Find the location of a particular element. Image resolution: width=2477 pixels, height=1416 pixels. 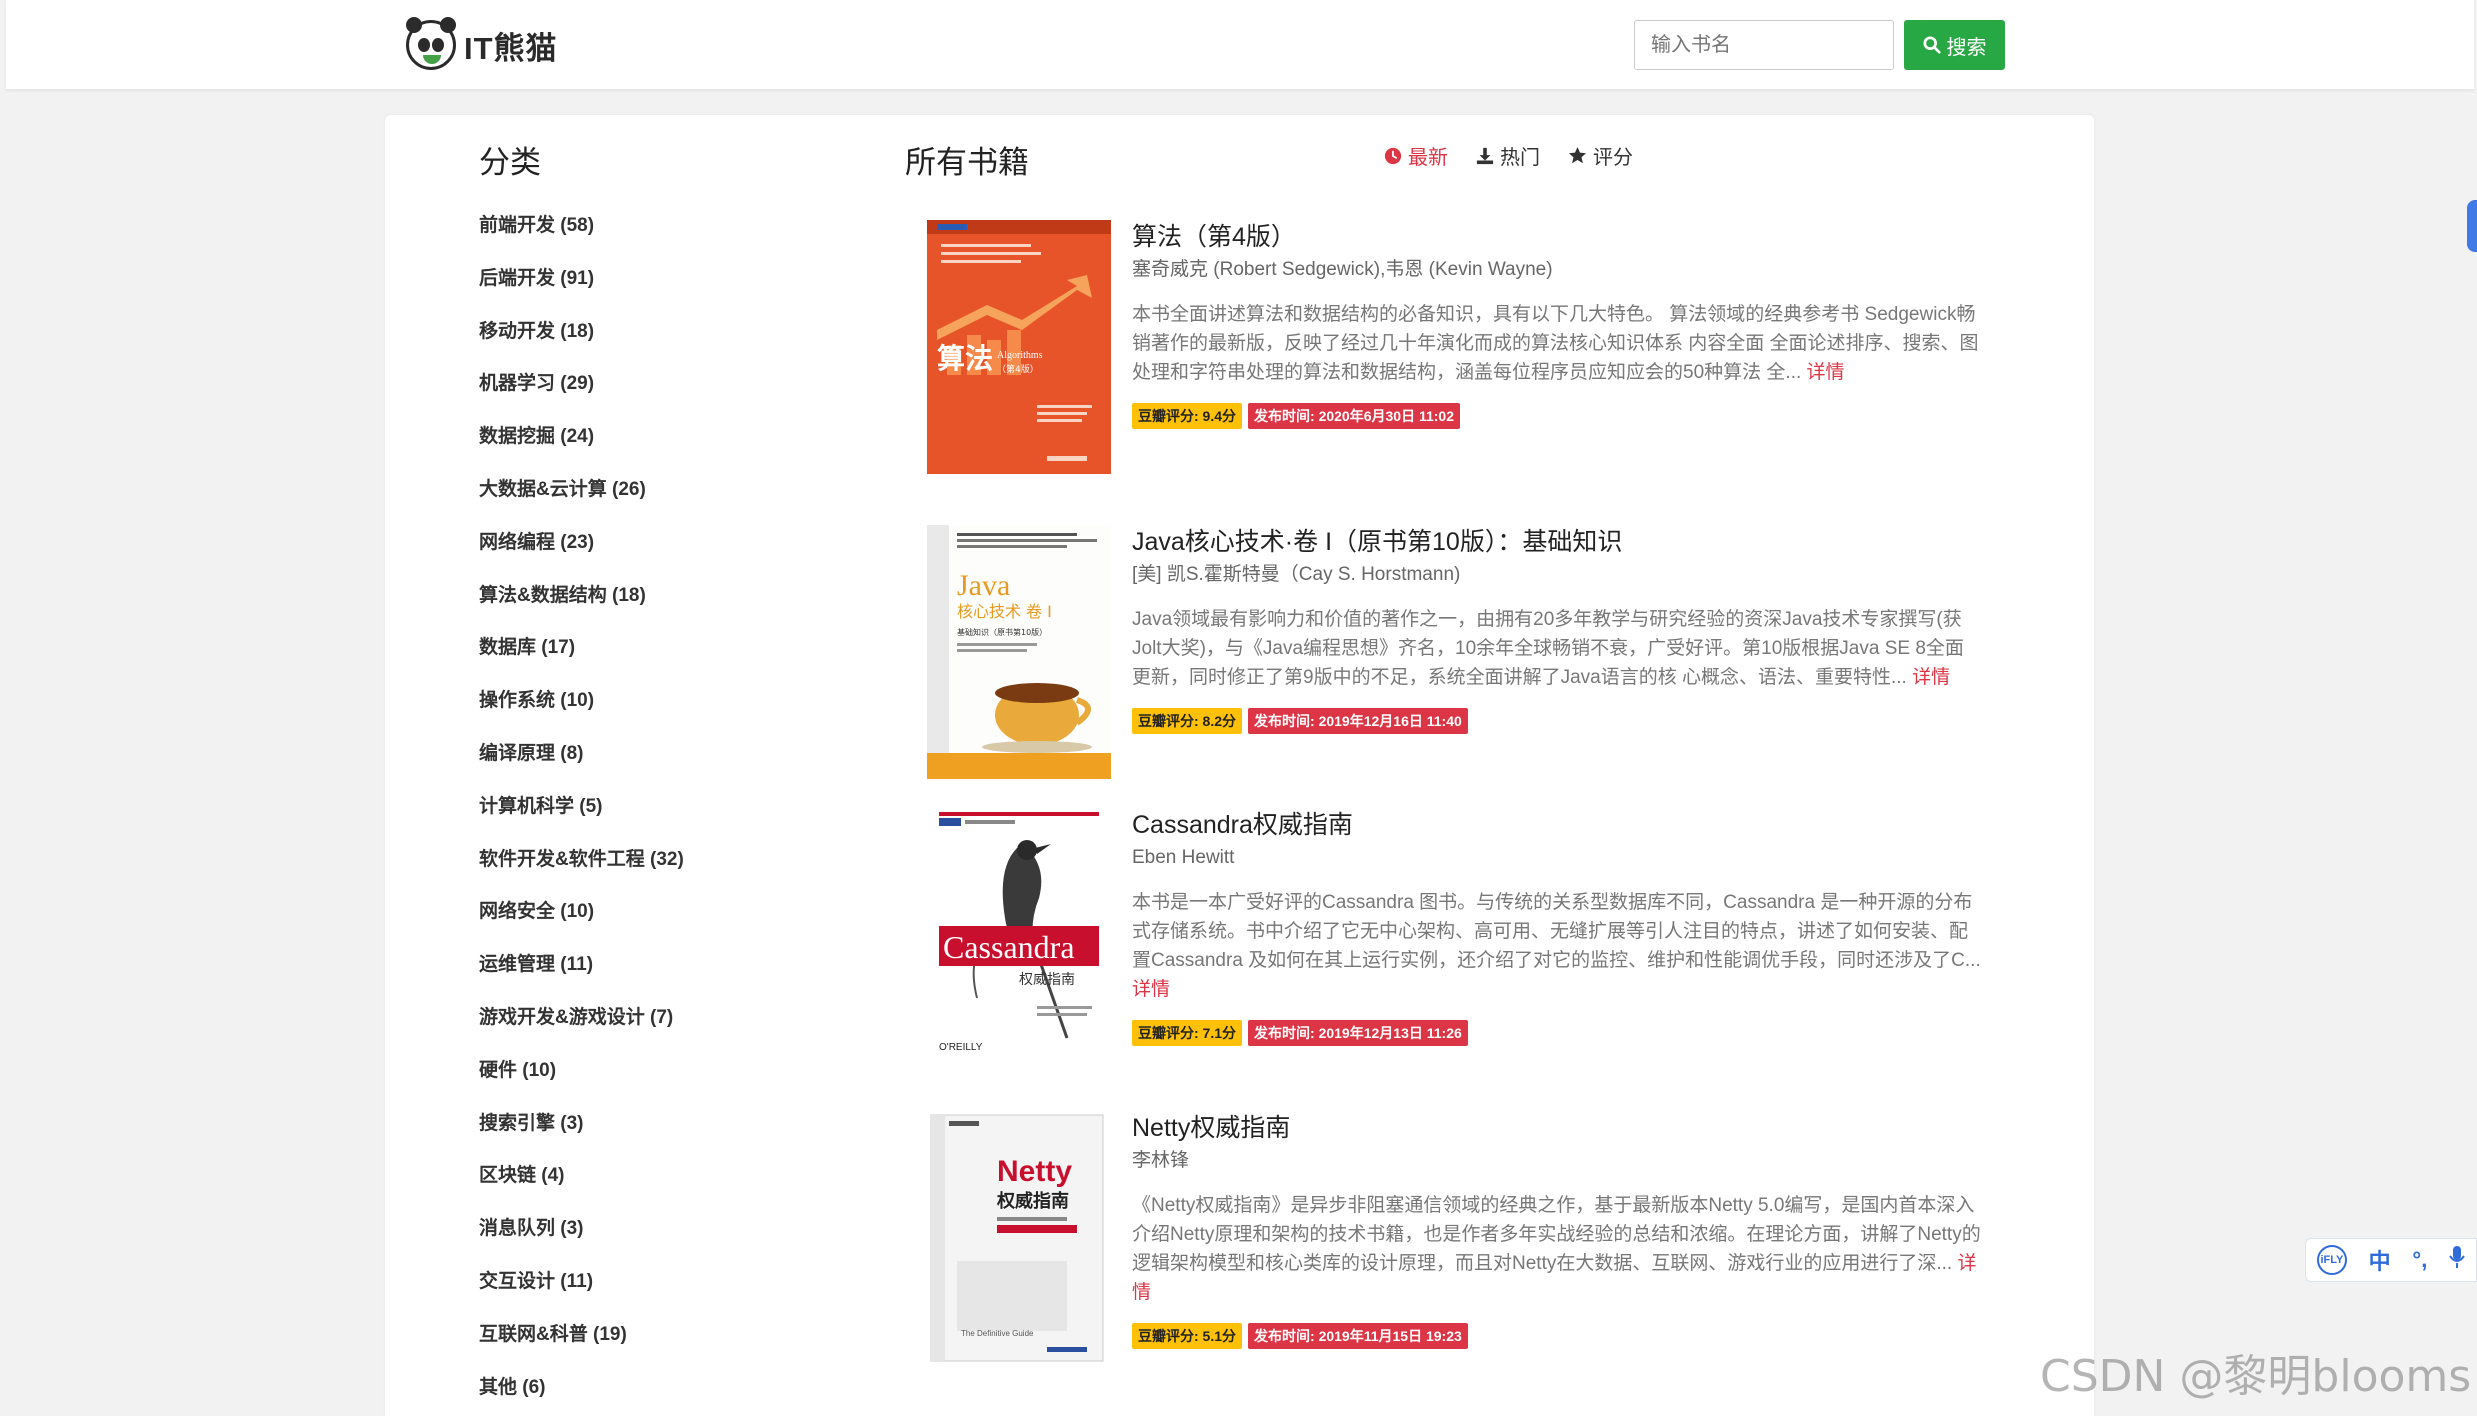

book-title: 算法（第4版） is located at coordinates (1559, 237).